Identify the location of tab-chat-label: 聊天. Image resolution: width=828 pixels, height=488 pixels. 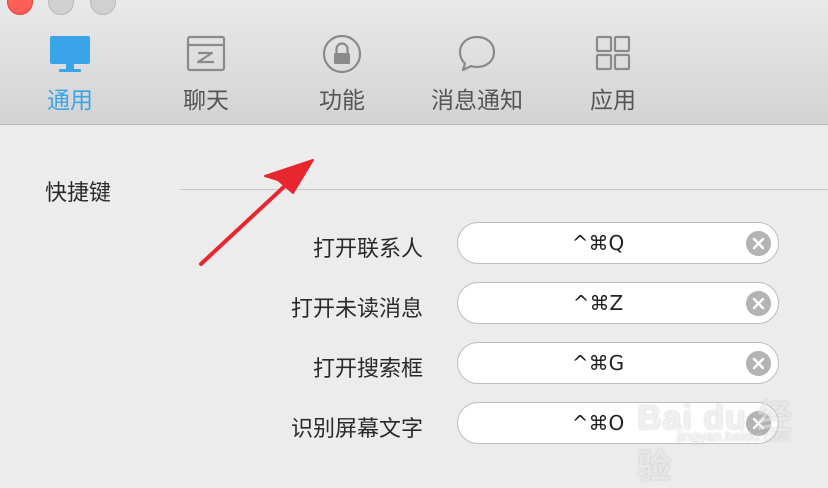
(206, 100).